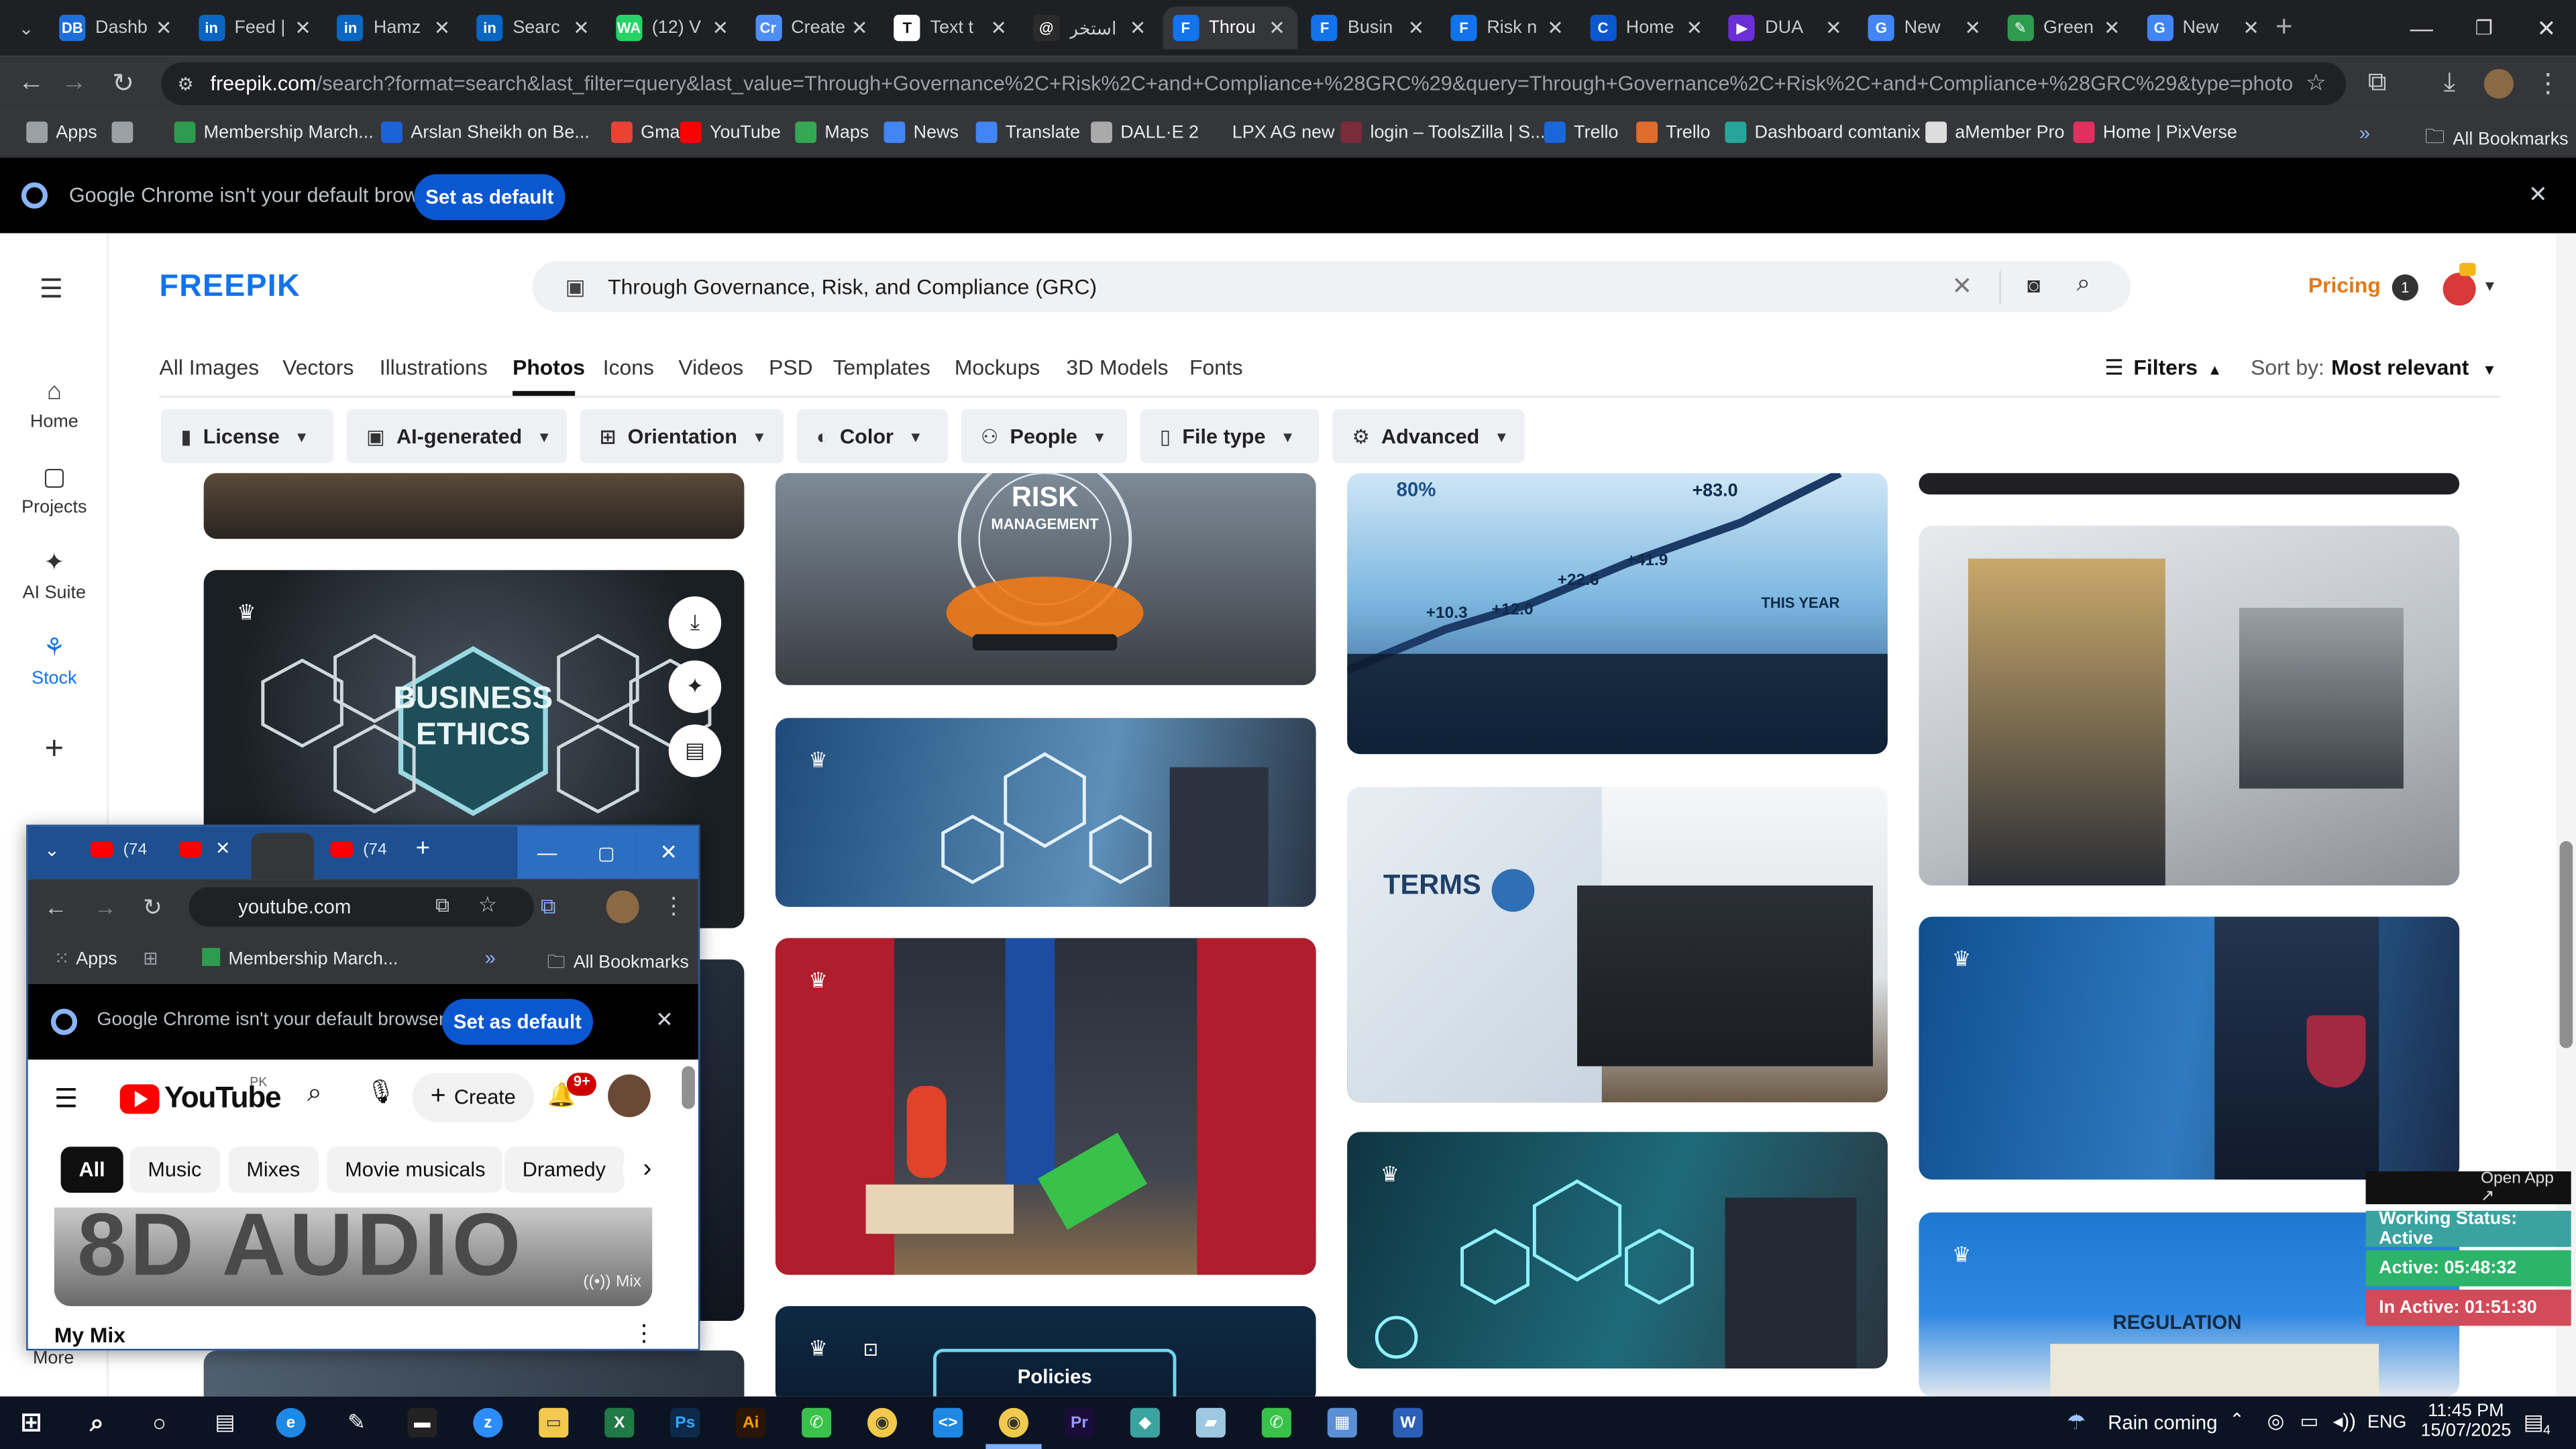 This screenshot has width=2576, height=1449. I want to click on side-nav-projects: ▢ Projects, so click(54, 489).